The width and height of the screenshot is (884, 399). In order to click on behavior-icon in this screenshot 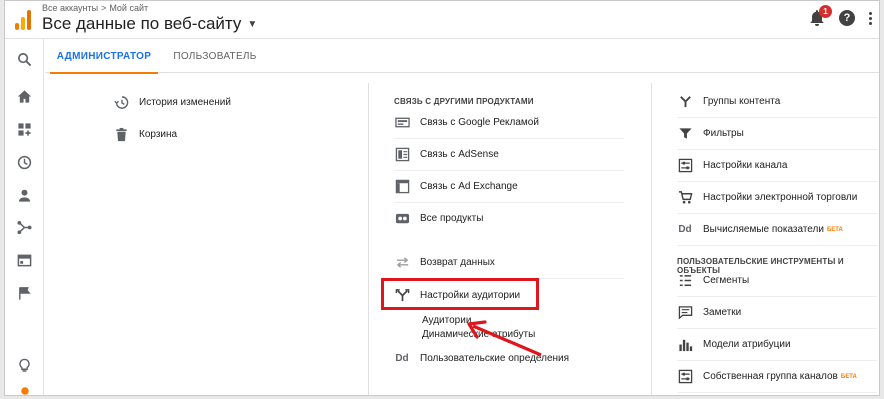, I will do `click(24, 260)`.